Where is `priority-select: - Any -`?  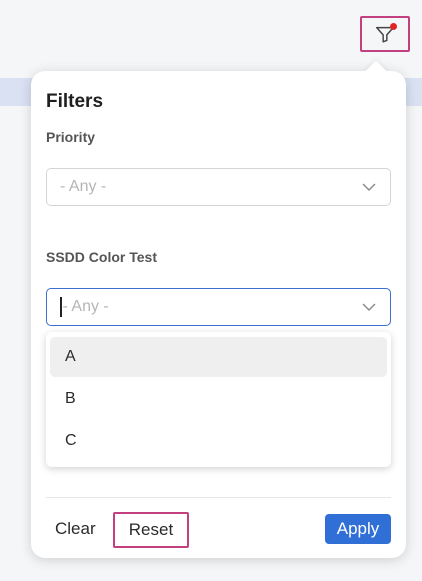 priority-select: - Any - is located at coordinates (218, 187).